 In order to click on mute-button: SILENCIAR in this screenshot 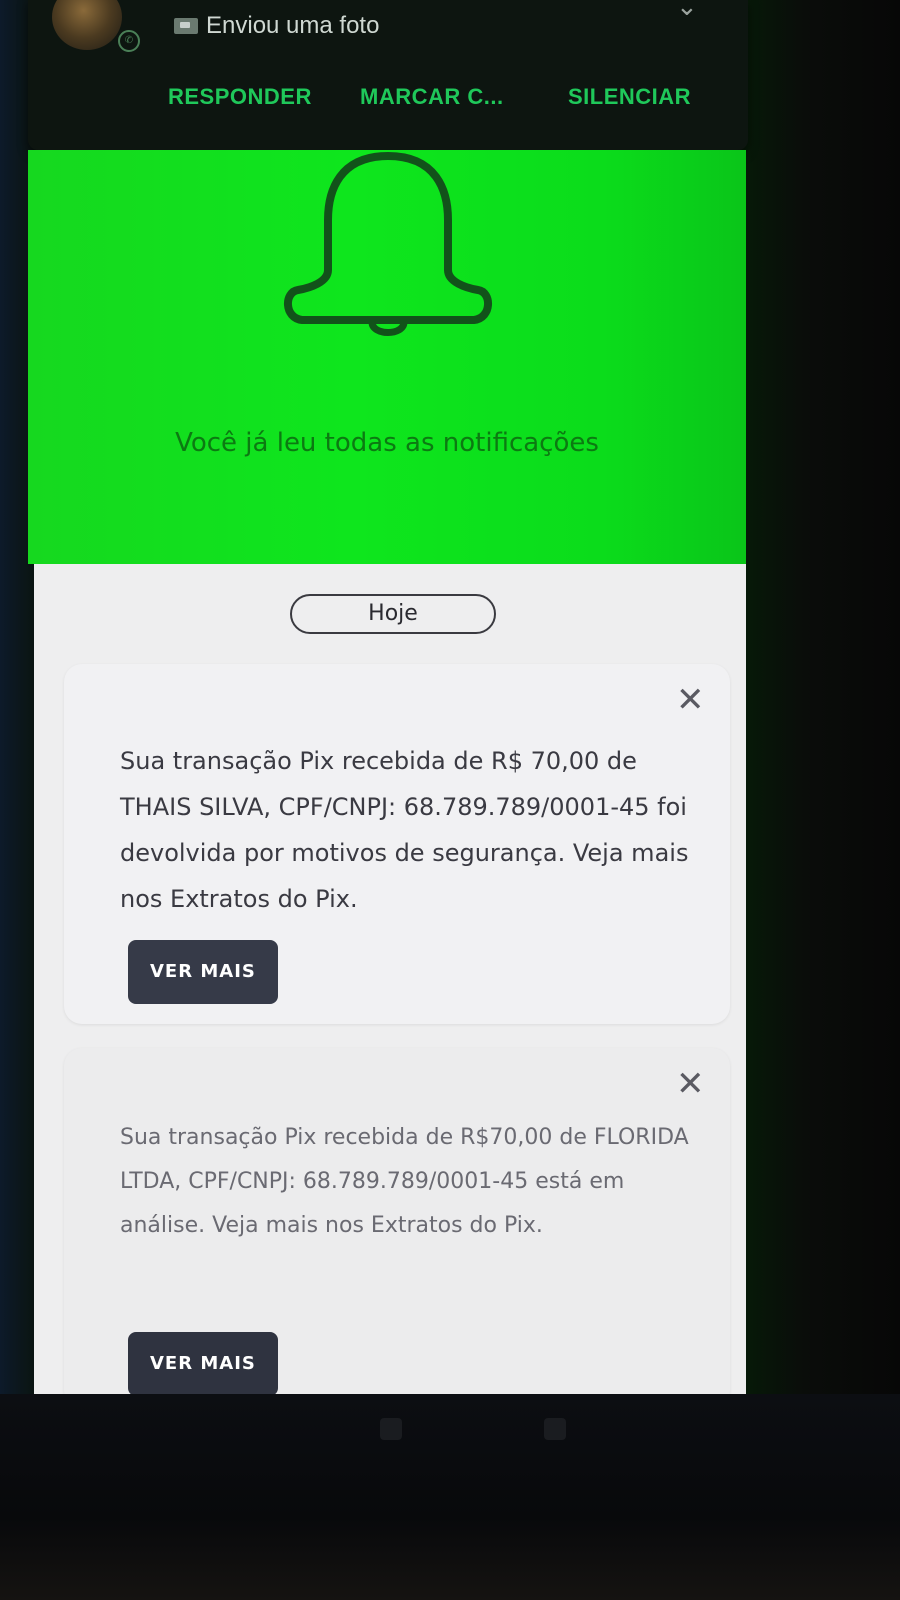, I will do `click(629, 97)`.